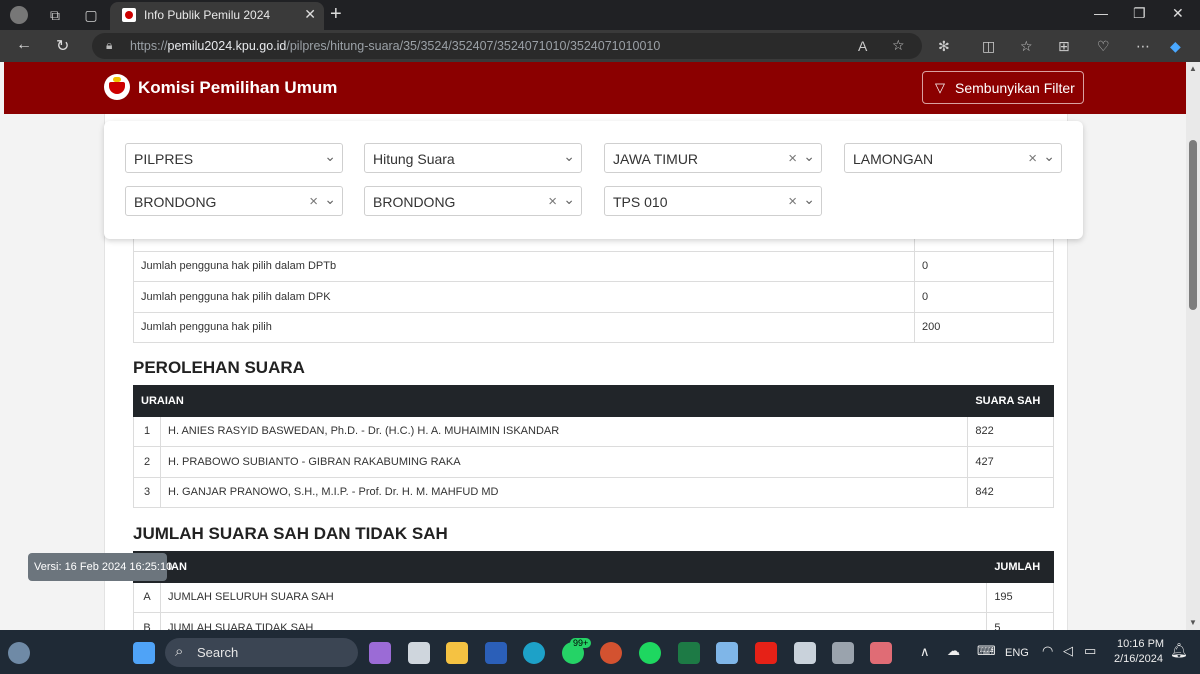  I want to click on select-kelurahan: BRONDONG × ⌄, so click(473, 201).